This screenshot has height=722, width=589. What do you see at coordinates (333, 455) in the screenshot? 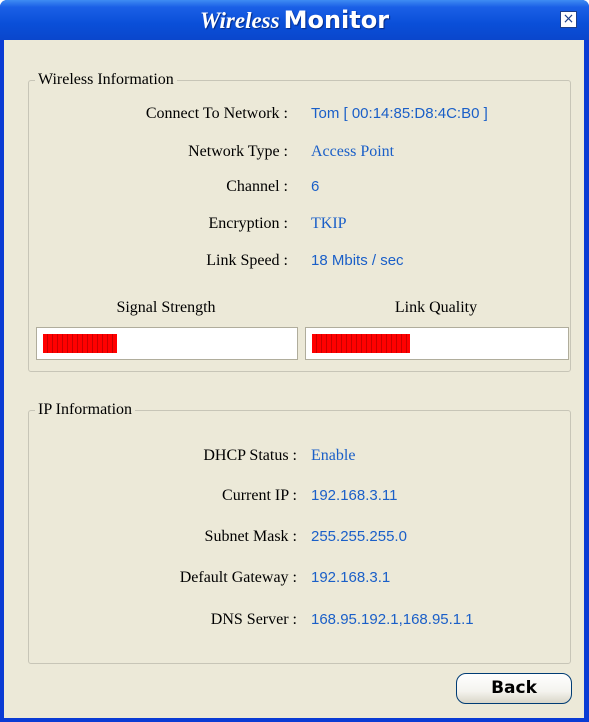
I see `dhcp-status-value: Enable` at bounding box center [333, 455].